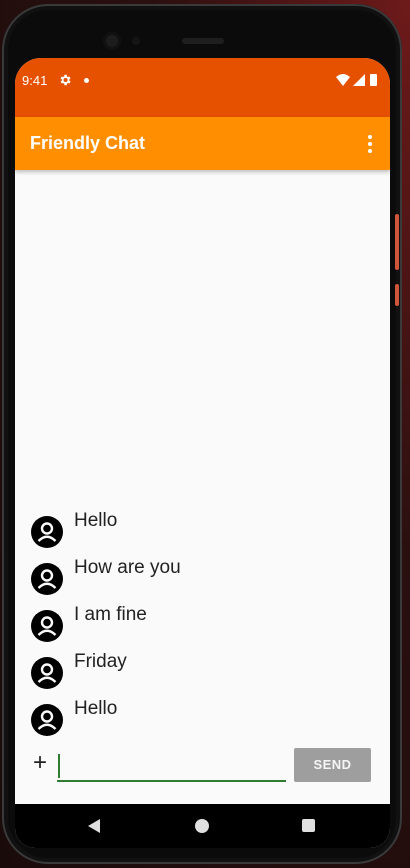  What do you see at coordinates (397, 295) in the screenshot?
I see `power-button` at bounding box center [397, 295].